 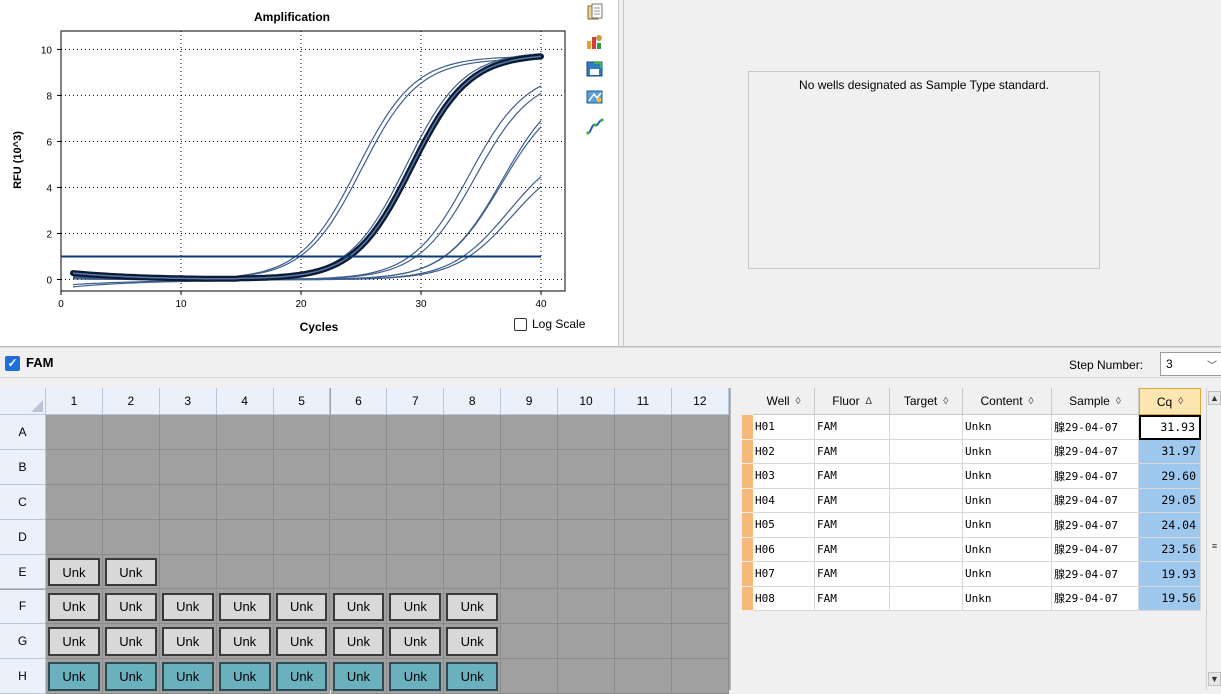 What do you see at coordinates (595, 69) in the screenshot?
I see `save-icon` at bounding box center [595, 69].